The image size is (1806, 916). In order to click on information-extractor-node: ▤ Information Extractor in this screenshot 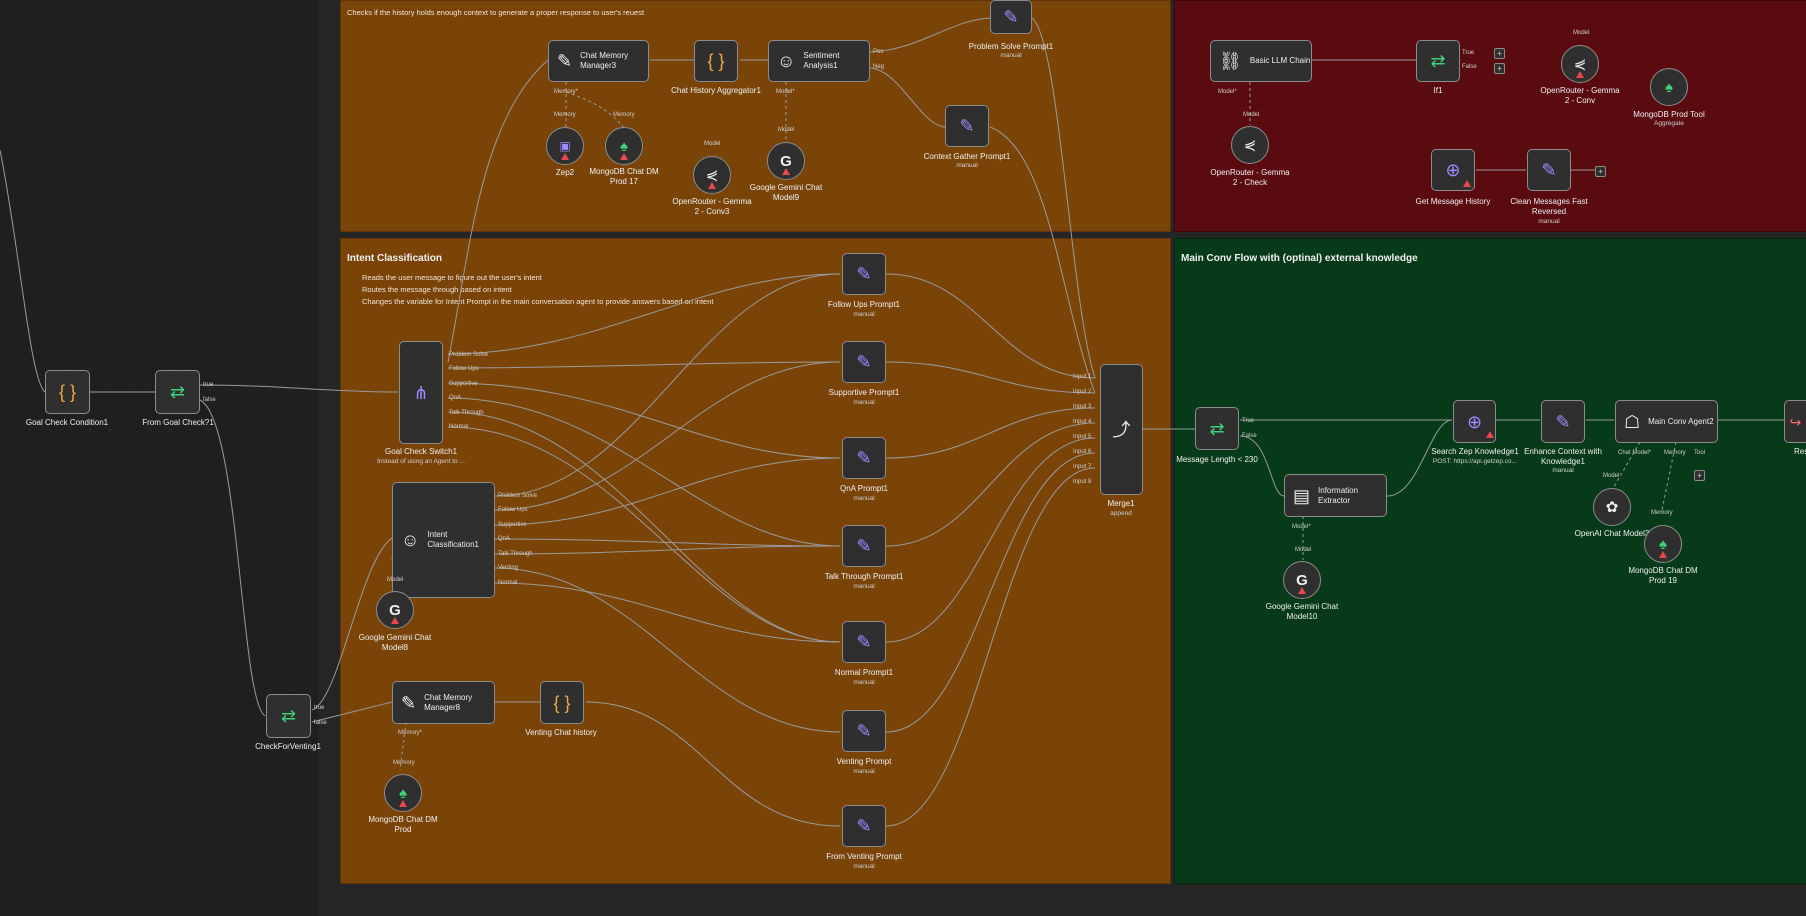, I will do `click(1335, 495)`.